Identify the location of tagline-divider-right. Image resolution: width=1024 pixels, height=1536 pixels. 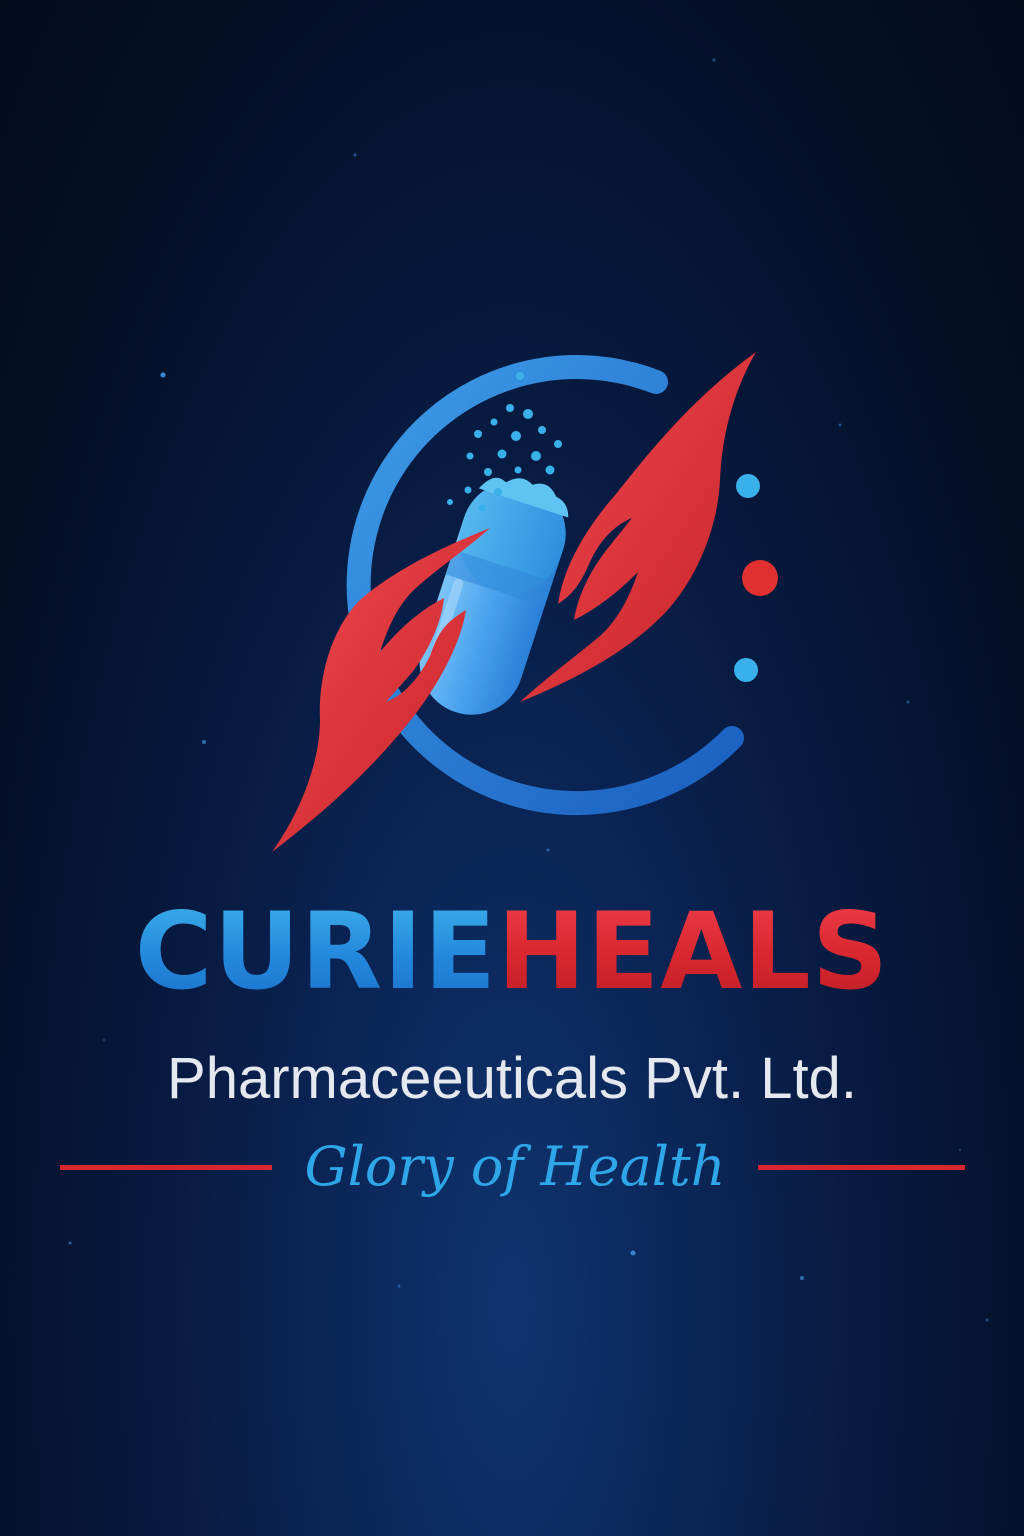
(861, 1167).